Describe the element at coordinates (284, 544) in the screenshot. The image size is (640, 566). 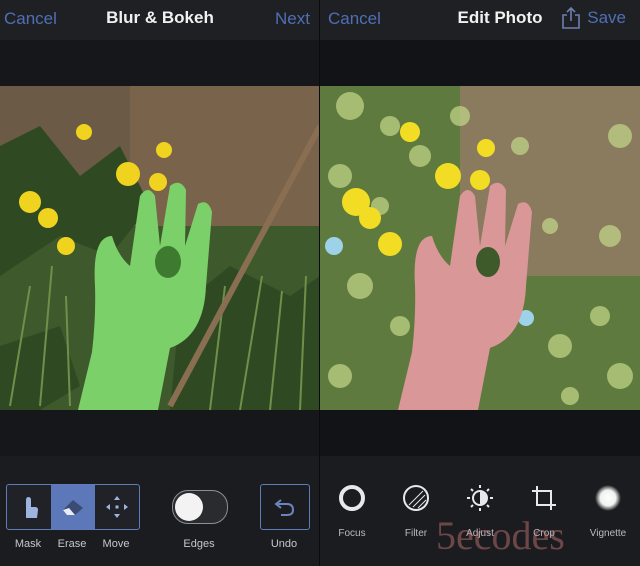
I see `undo-label: Undo` at that location.